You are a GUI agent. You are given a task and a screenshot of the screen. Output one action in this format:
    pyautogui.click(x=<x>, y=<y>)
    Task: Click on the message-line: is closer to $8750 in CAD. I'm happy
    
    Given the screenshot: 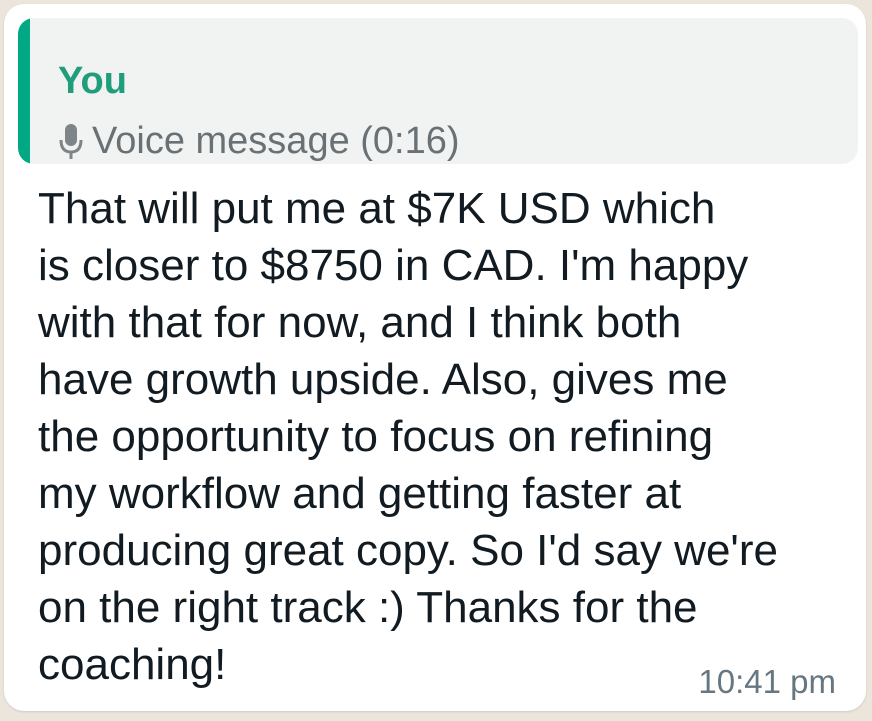 What is the action you would take?
    pyautogui.click(x=393, y=265)
    